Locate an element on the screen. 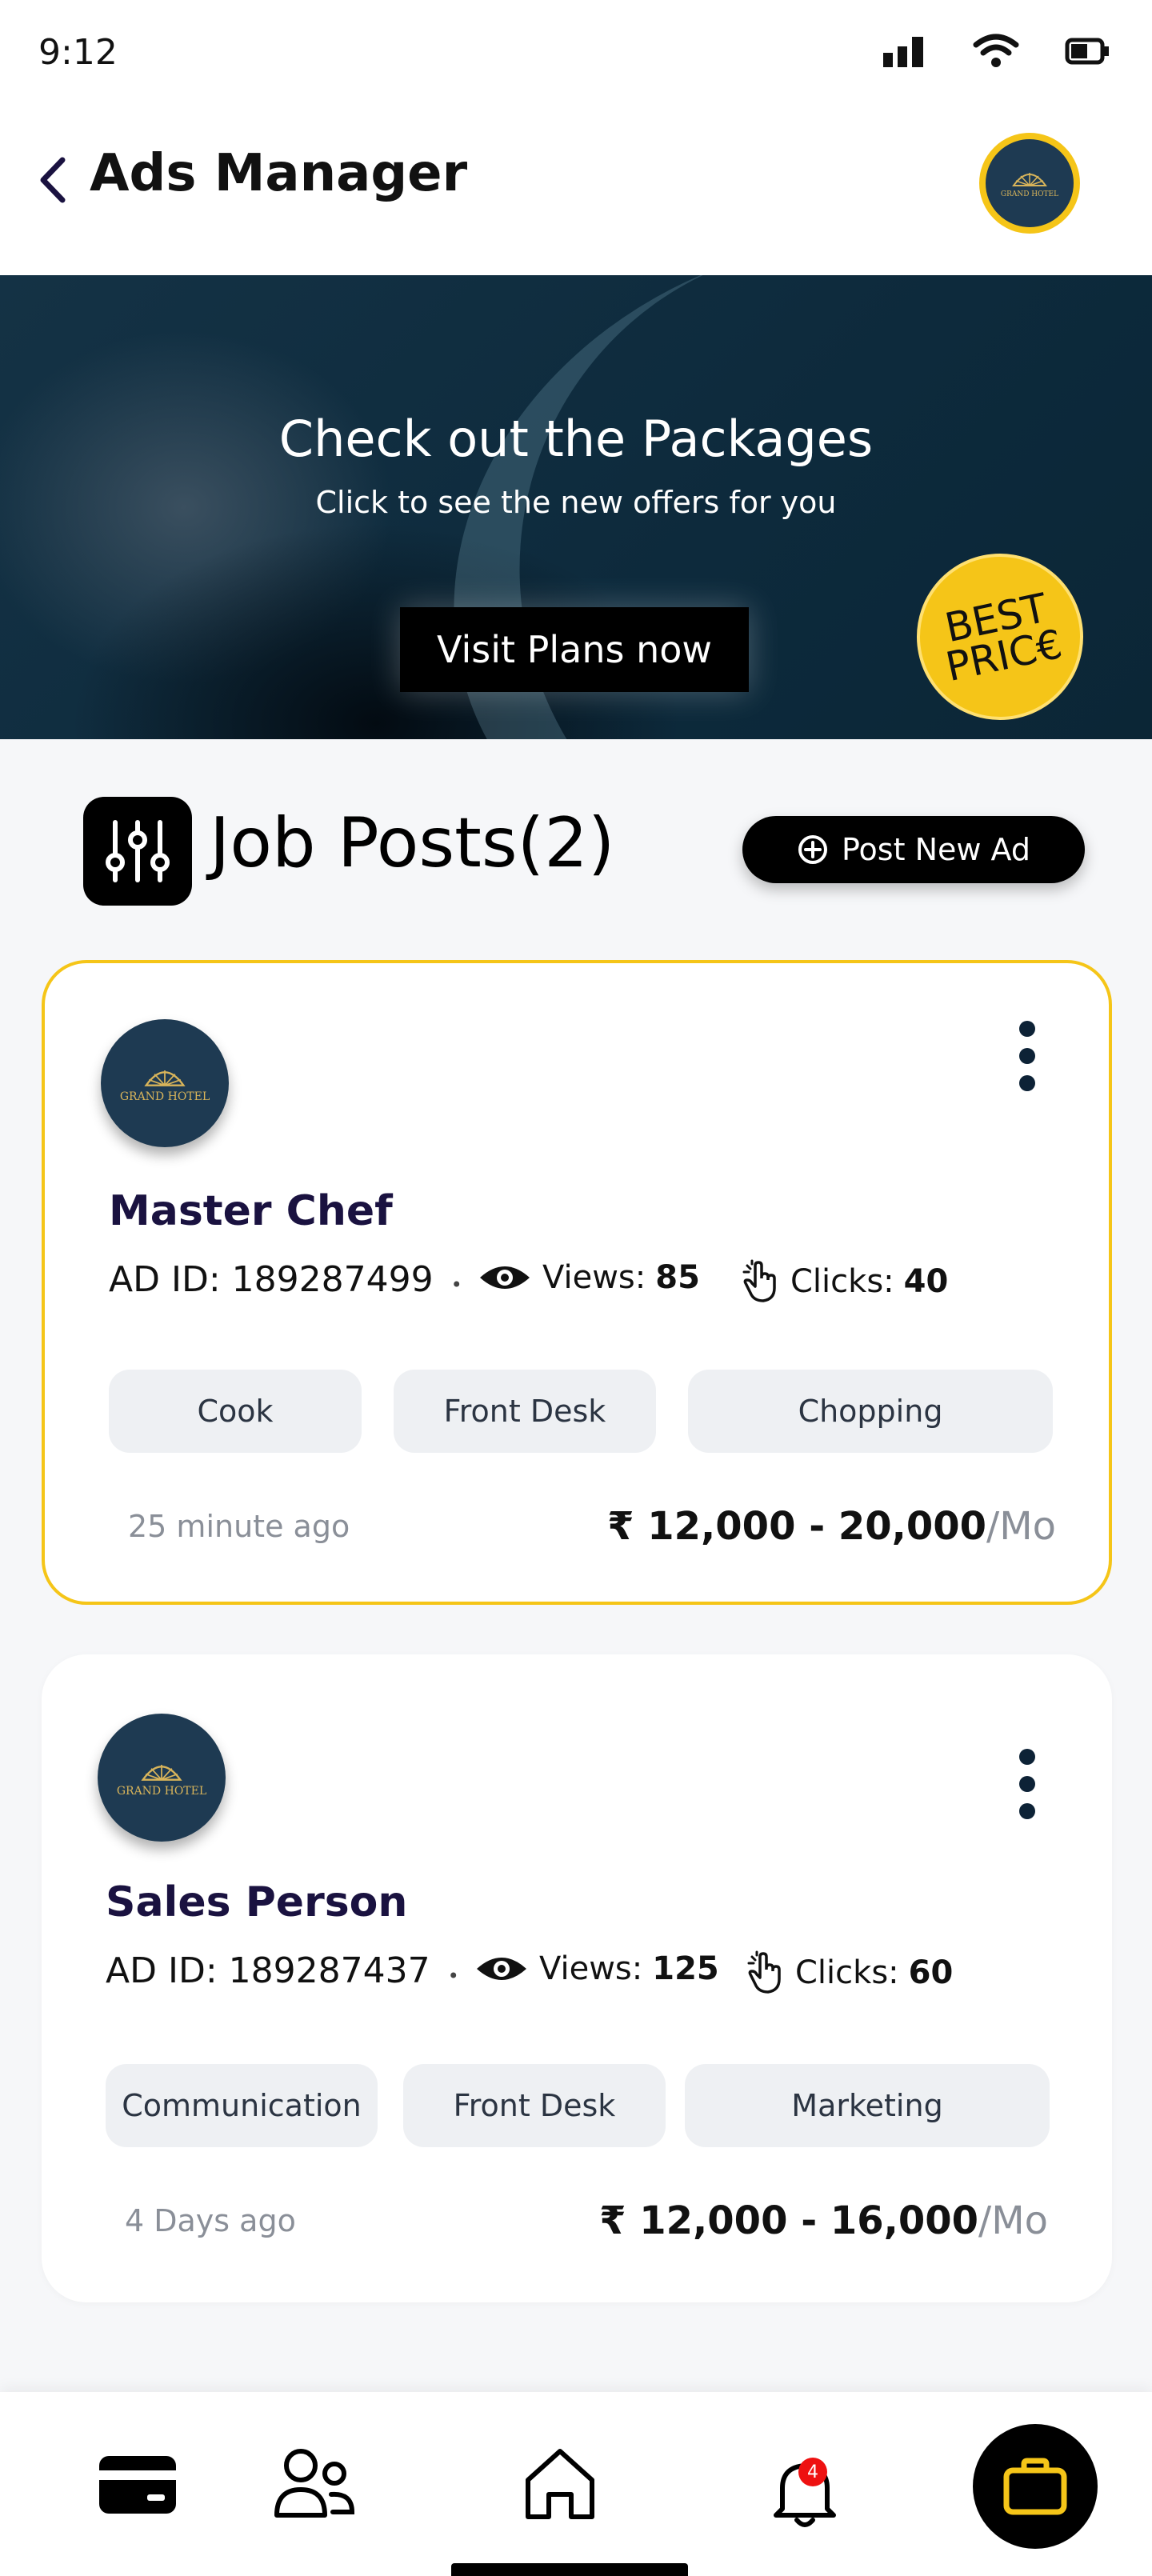 This screenshot has height=2576, width=1152. profile-avatar: GRAND HOTEL is located at coordinates (1029, 183).